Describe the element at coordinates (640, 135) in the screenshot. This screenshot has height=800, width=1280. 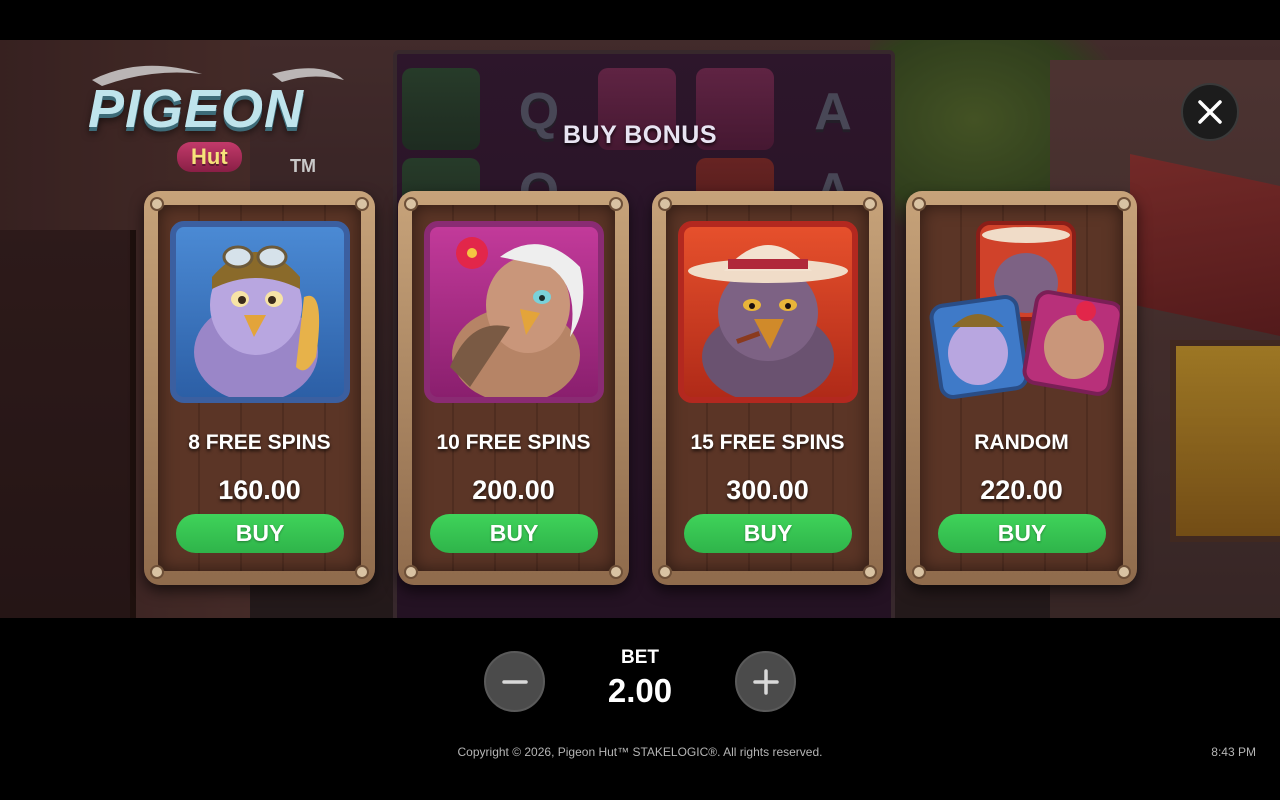
I see `dialog-title: BUY BONUS` at that location.